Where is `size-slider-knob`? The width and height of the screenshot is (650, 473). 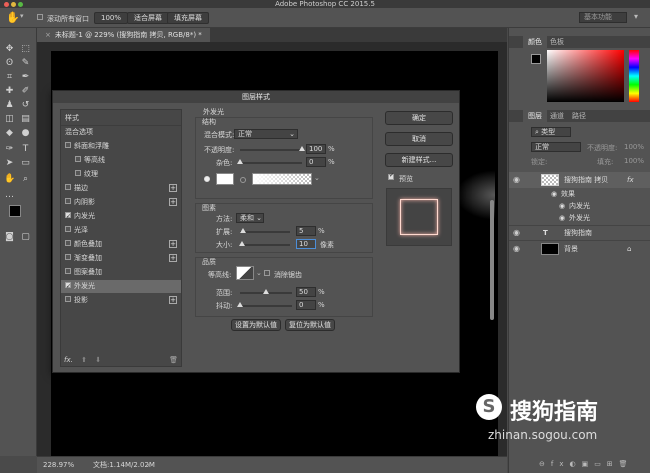 size-slider-knob is located at coordinates (242, 243).